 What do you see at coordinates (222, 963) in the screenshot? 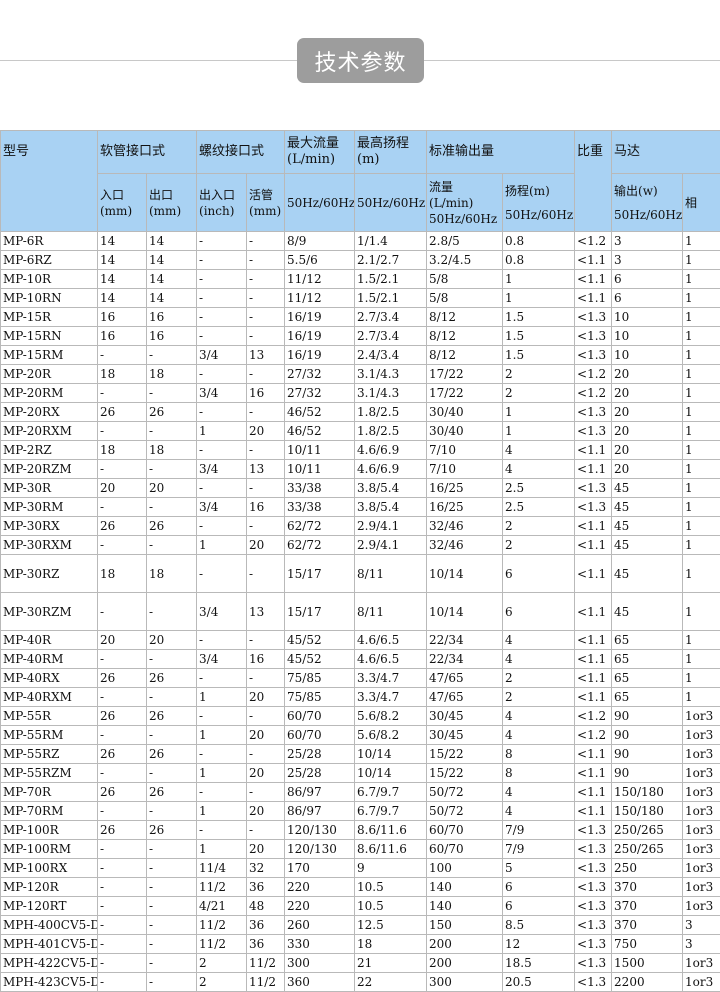
I see `cell-io: 2` at bounding box center [222, 963].